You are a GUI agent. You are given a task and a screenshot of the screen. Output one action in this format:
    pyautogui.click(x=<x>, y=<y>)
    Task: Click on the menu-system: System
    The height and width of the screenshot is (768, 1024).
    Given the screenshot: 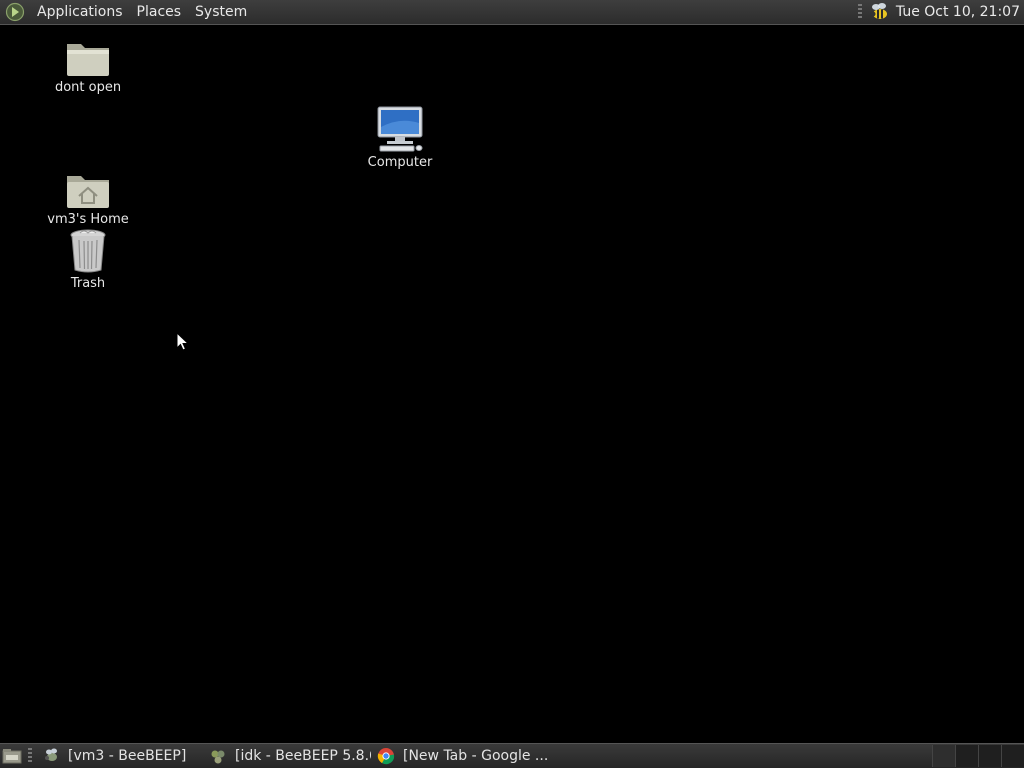 What is the action you would take?
    pyautogui.click(x=221, y=12)
    